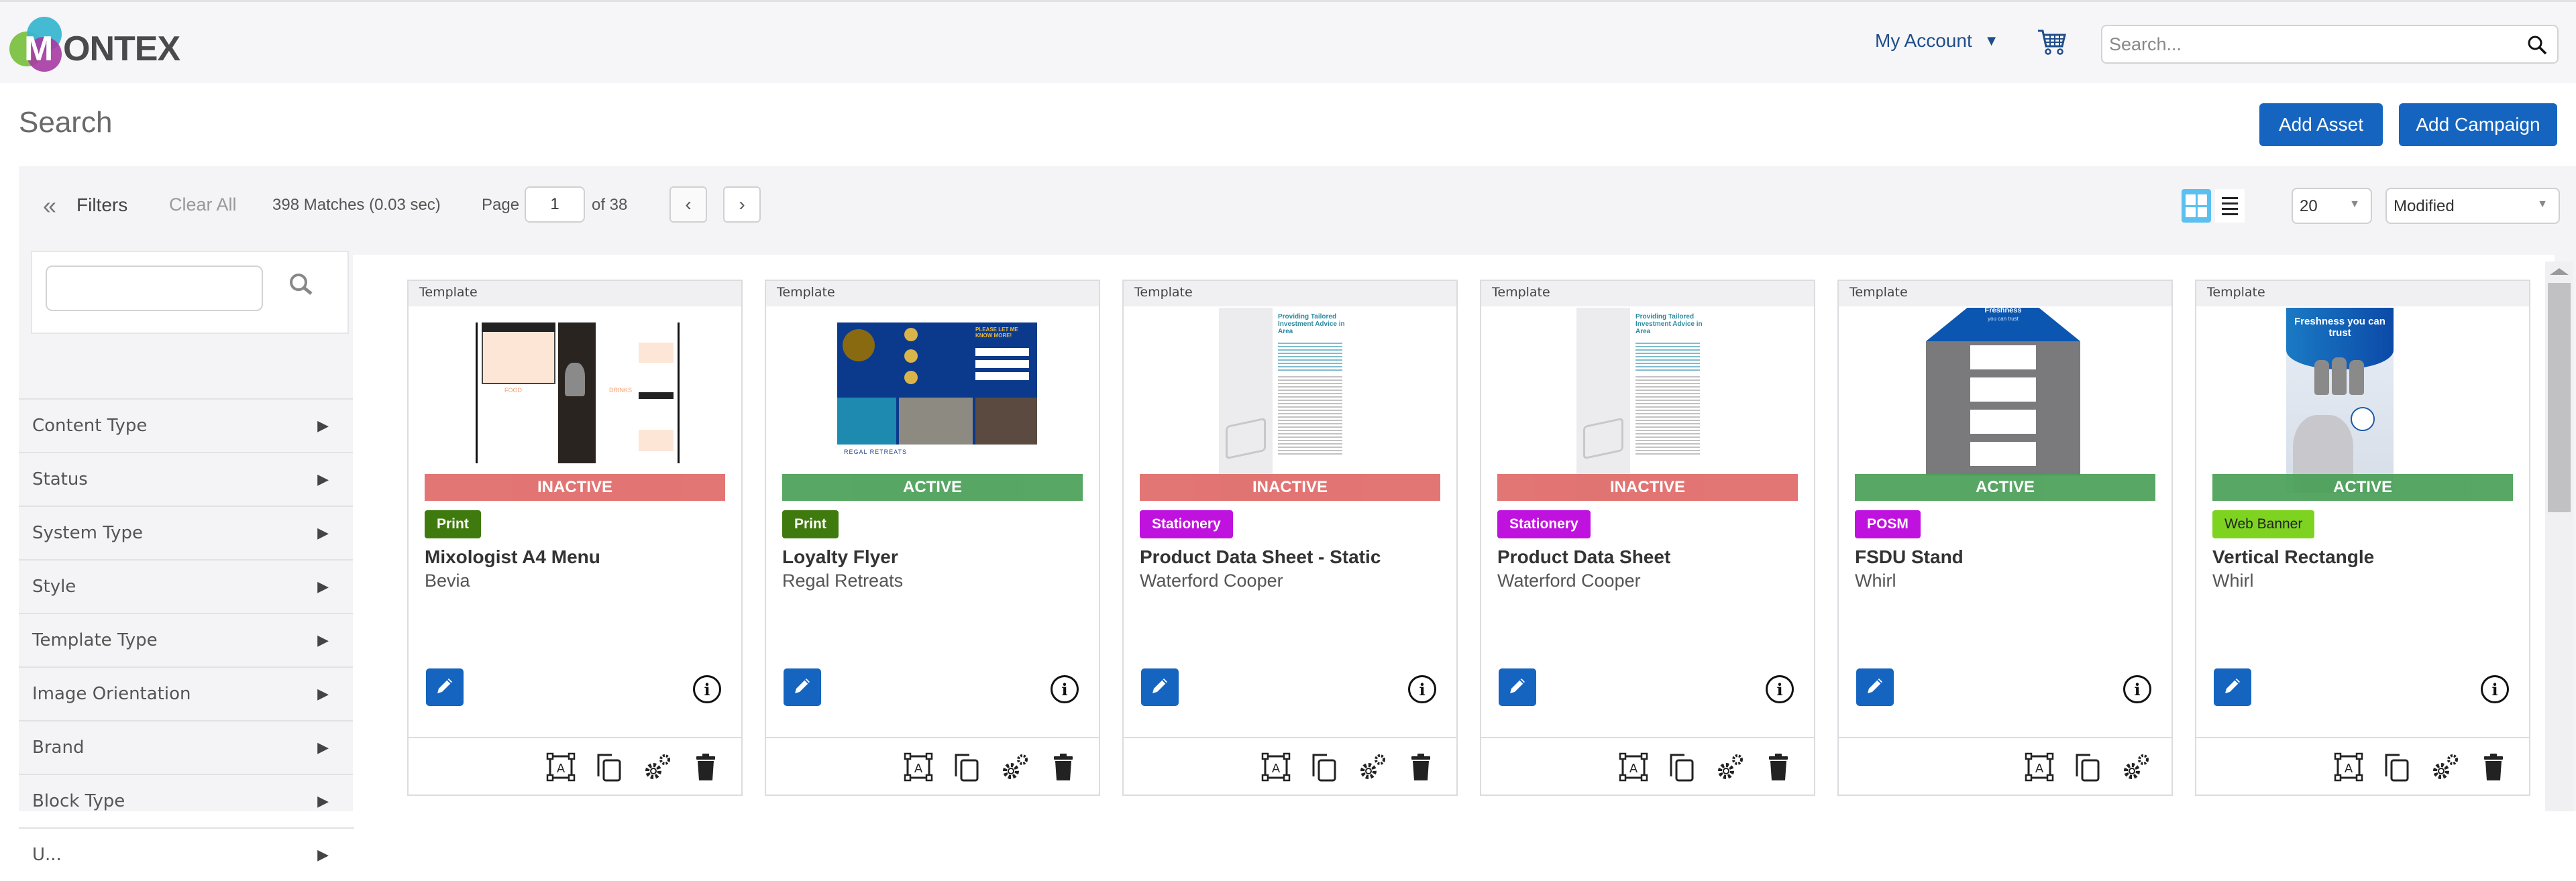  Describe the element at coordinates (101, 205) in the screenshot. I see `filters-toggle: Filters` at that location.